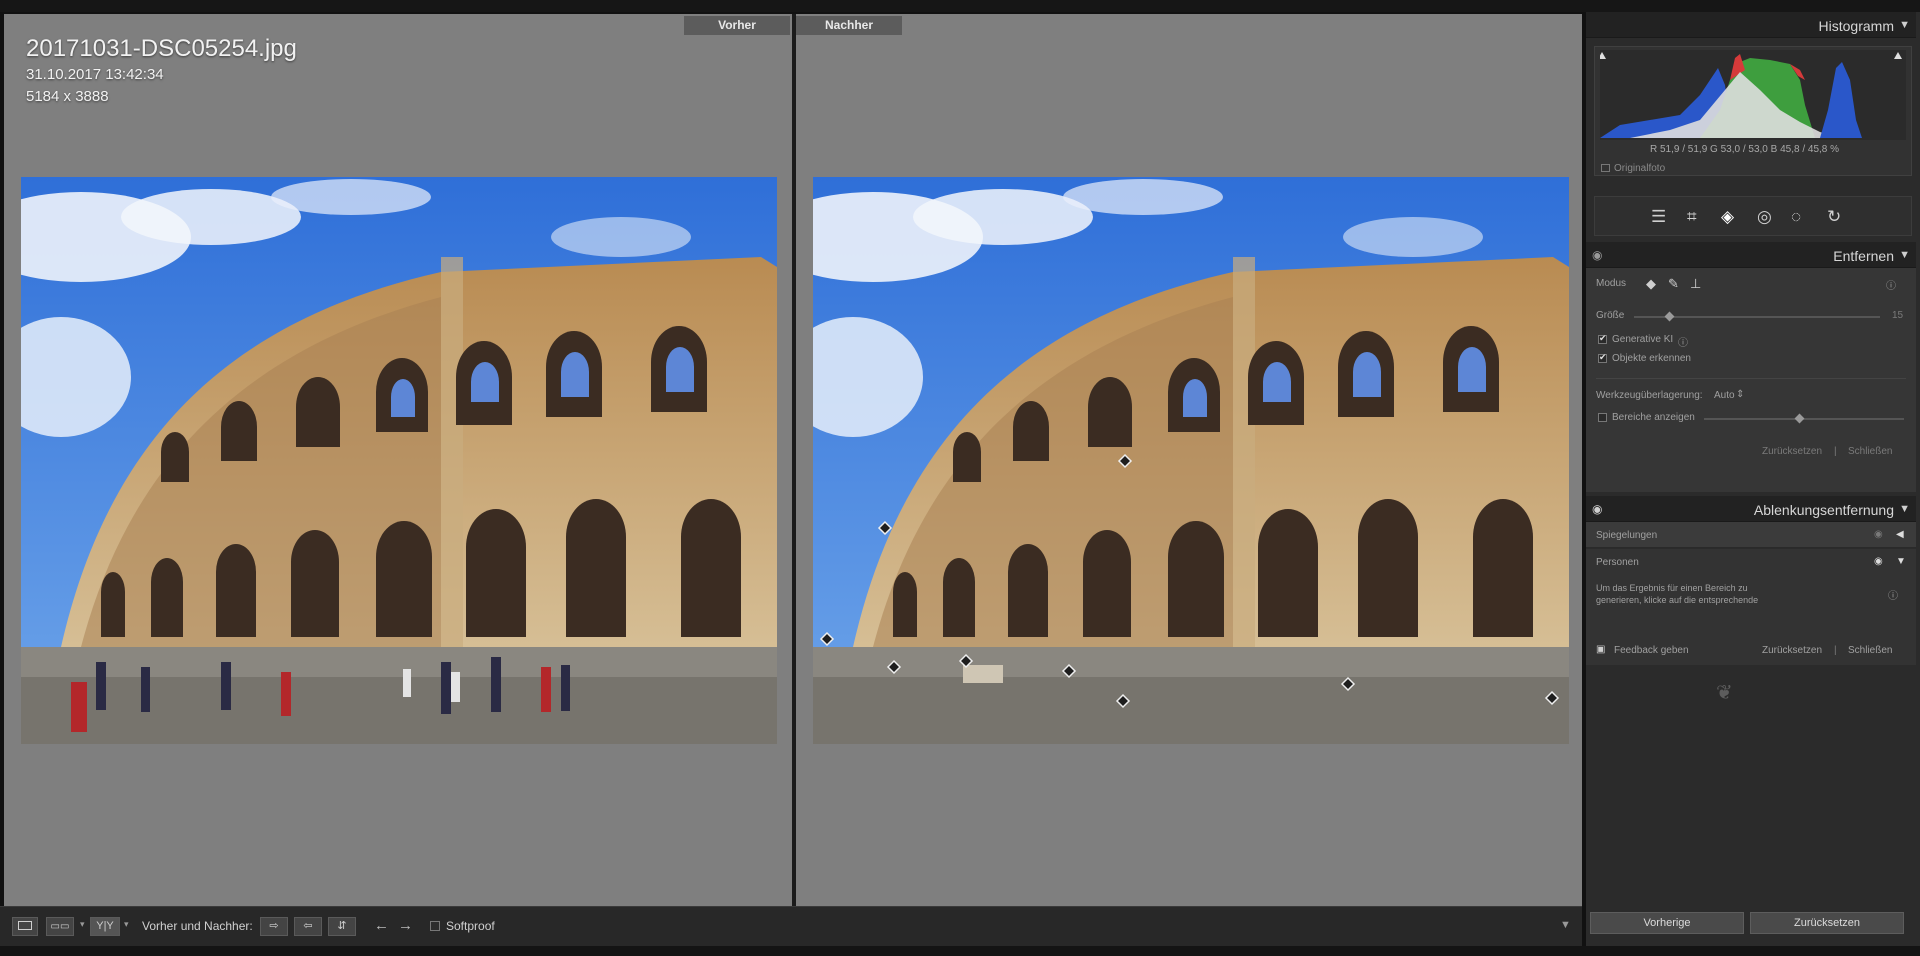  I want to click on areas-opacity-knob, so click(1799, 418).